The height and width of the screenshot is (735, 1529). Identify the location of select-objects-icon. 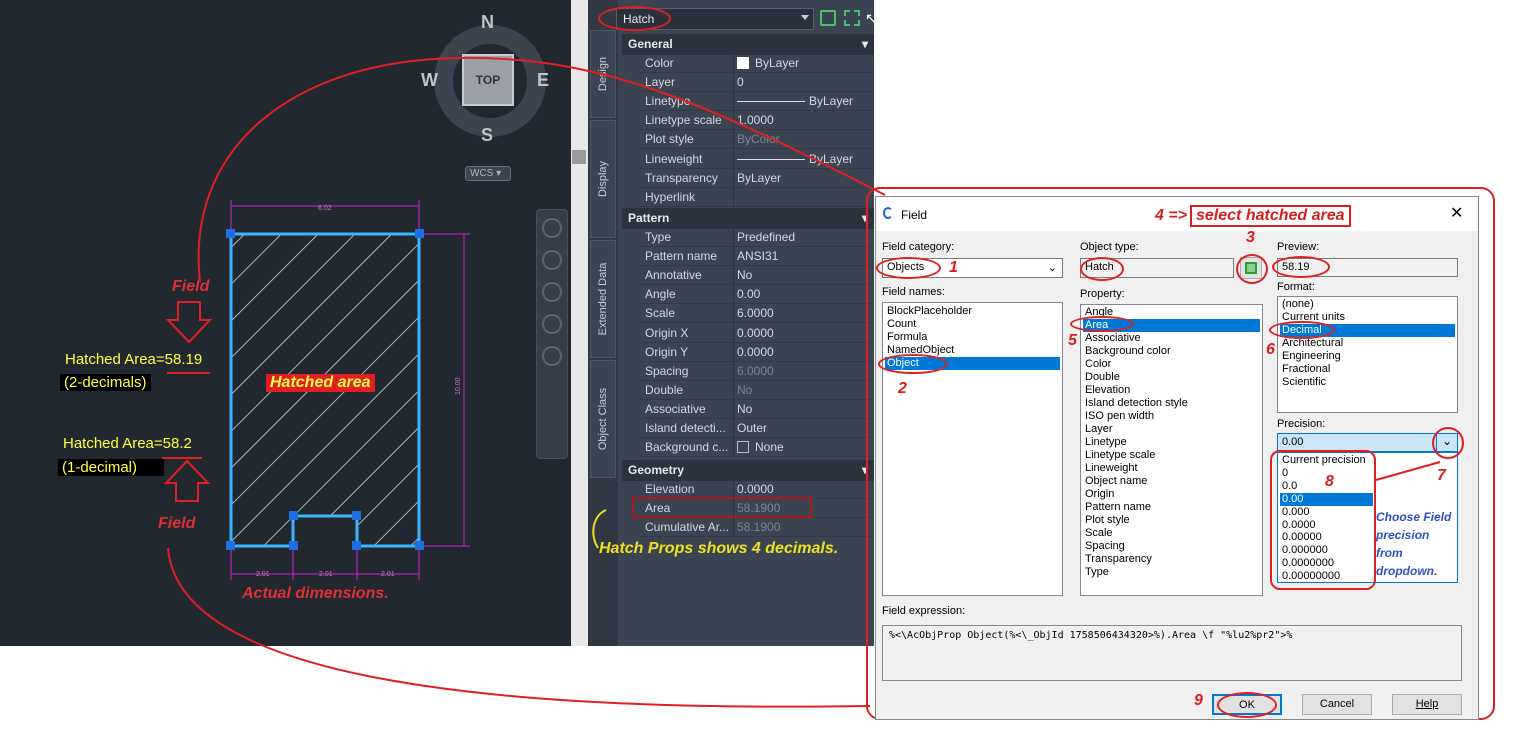
(852, 18).